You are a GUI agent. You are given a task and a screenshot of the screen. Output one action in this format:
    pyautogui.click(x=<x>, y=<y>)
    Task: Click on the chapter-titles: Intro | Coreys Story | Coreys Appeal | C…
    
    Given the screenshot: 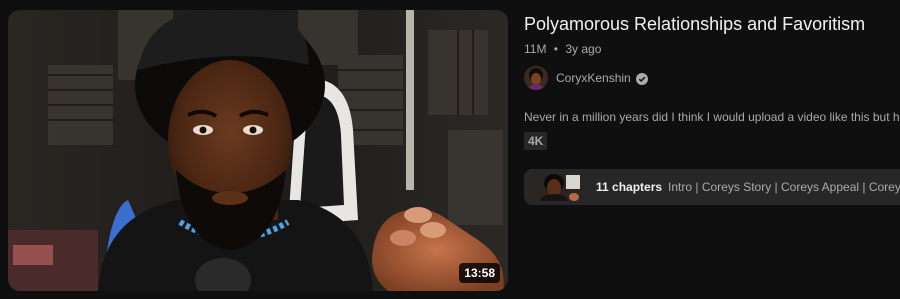 What is the action you would take?
    pyautogui.click(x=784, y=187)
    